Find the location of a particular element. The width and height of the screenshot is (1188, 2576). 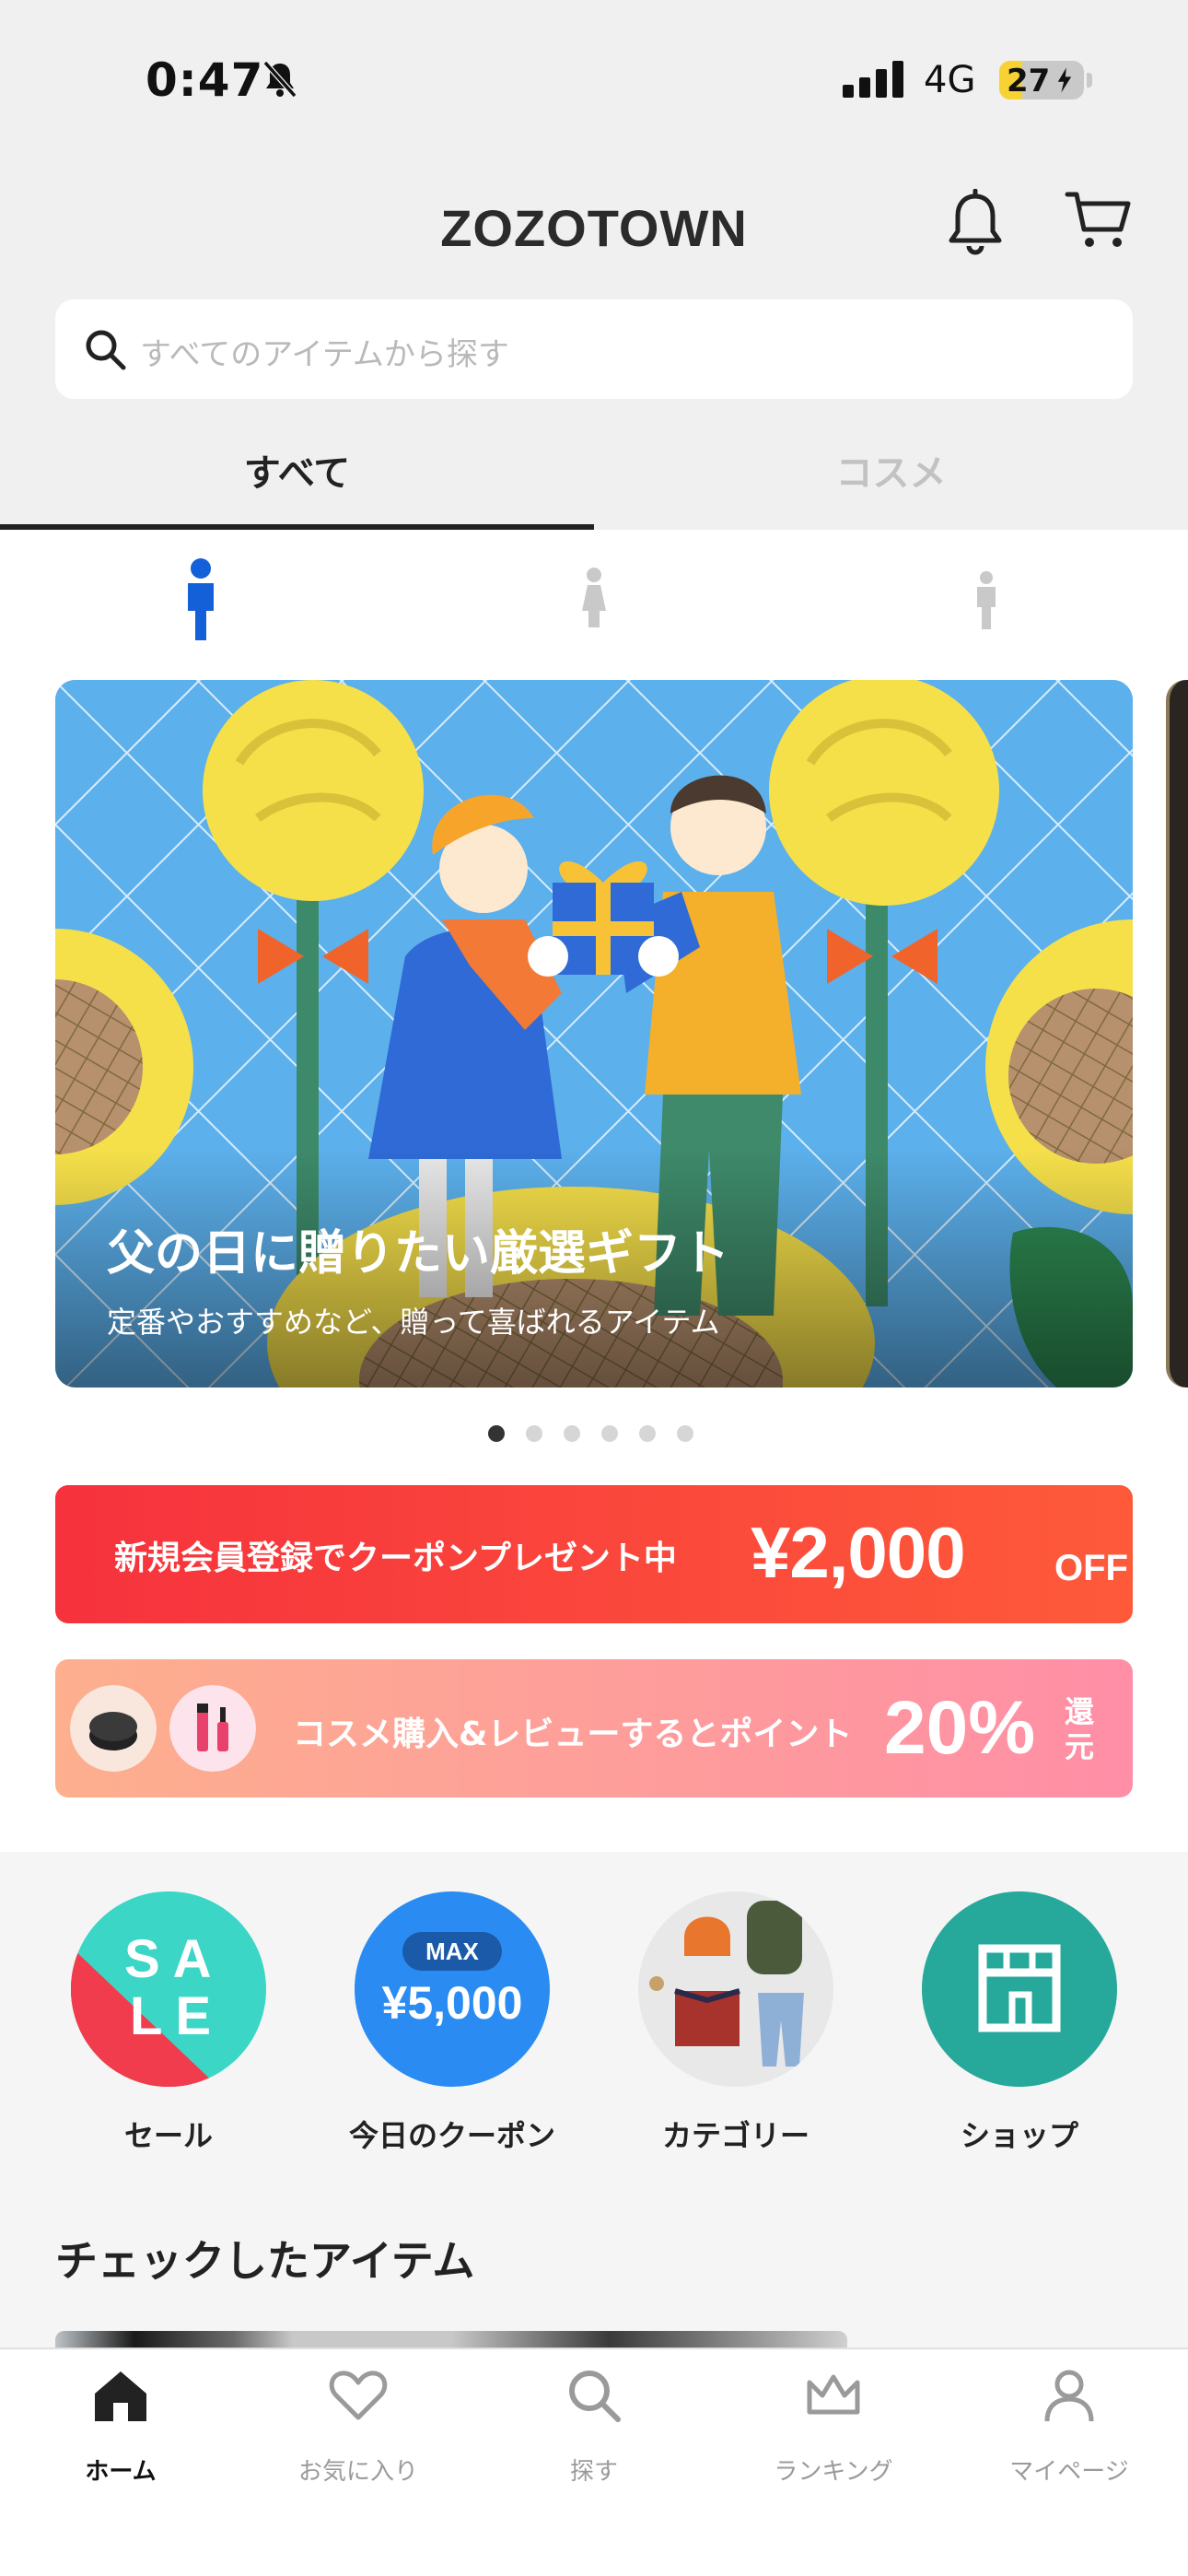

quick-link-sale-label: セール is located at coordinates (168, 2135).